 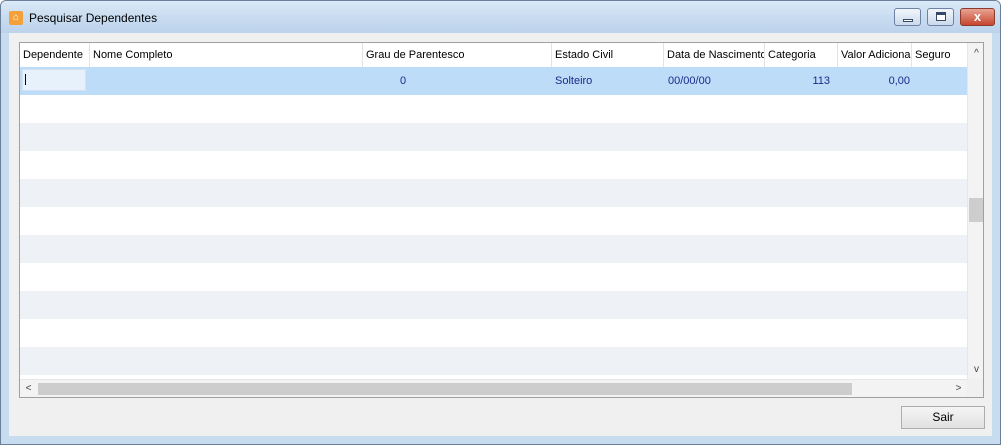 I want to click on close-icon: x, so click(x=977, y=16).